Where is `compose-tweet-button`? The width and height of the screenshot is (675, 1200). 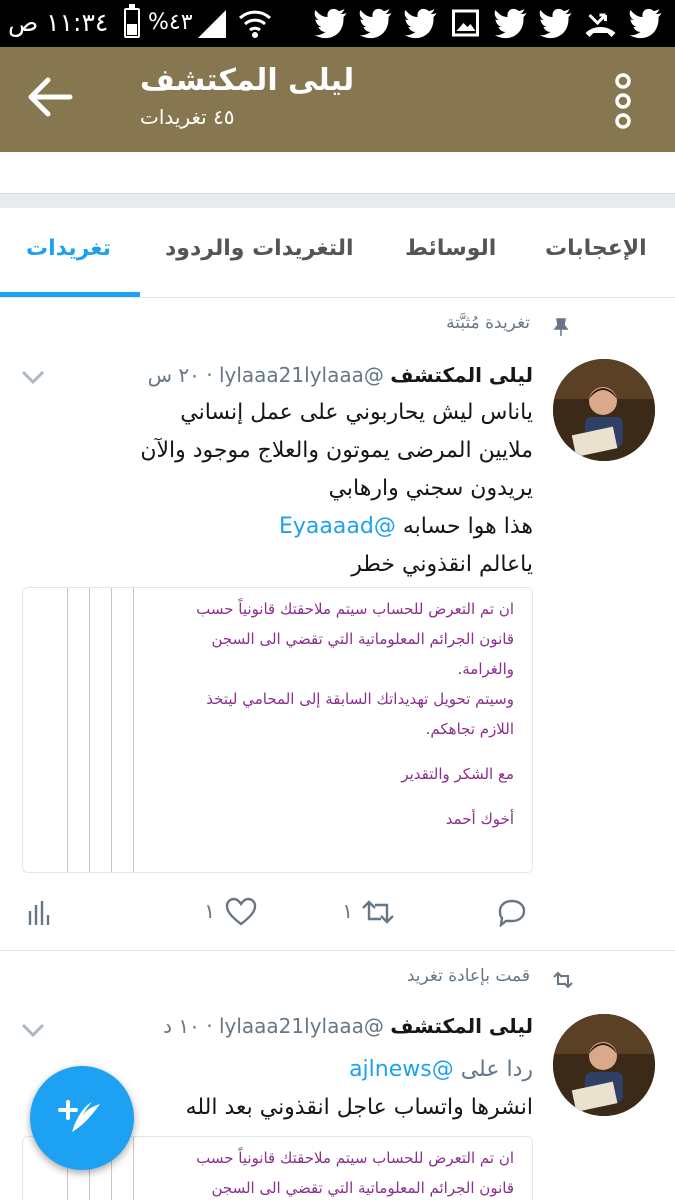 compose-tweet-button is located at coordinates (82, 1118).